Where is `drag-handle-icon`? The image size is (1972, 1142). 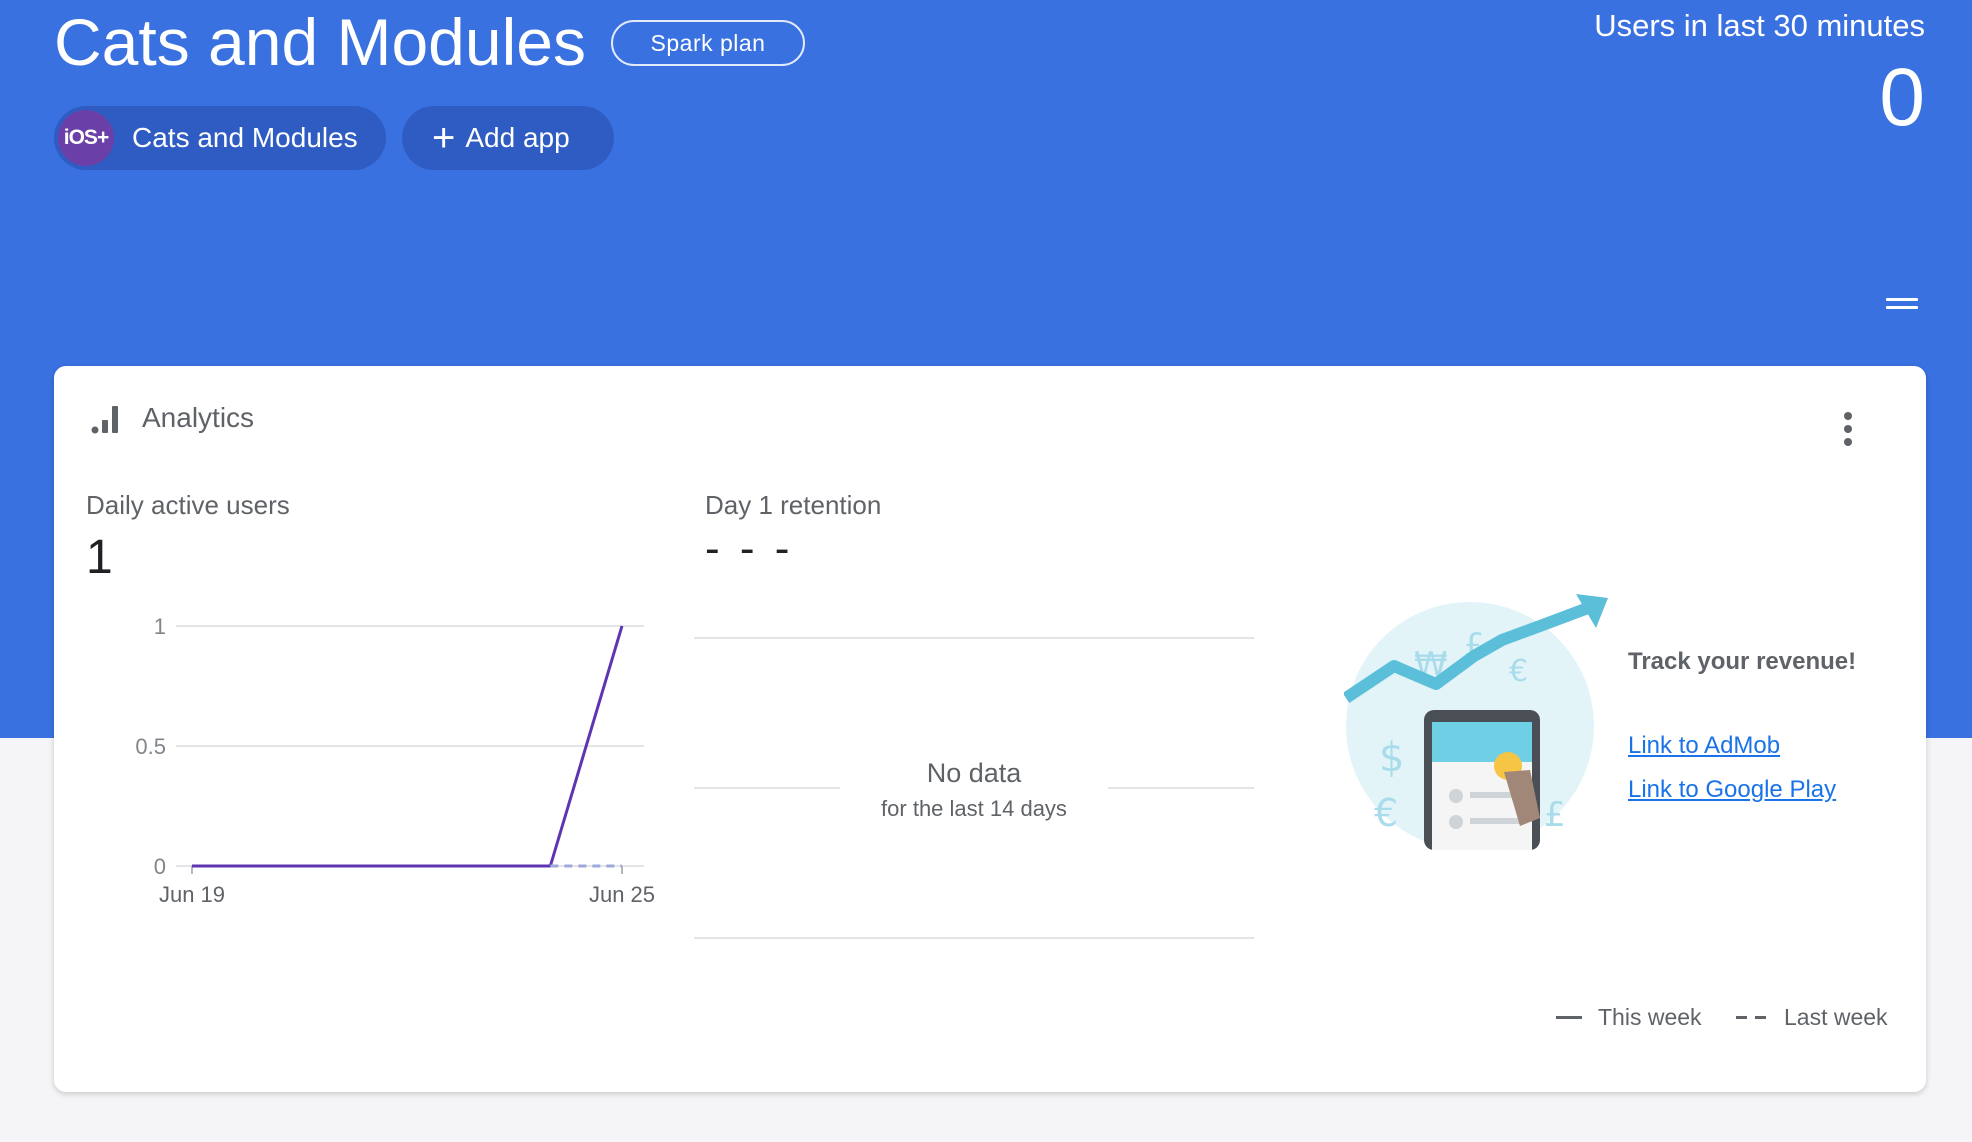 drag-handle-icon is located at coordinates (1902, 305).